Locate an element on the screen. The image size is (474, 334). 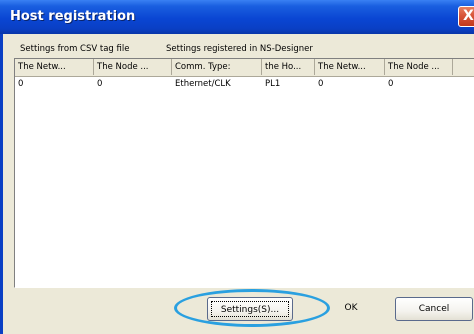
cell-comm-type: Ethernet/CLK is located at coordinates (203, 84).